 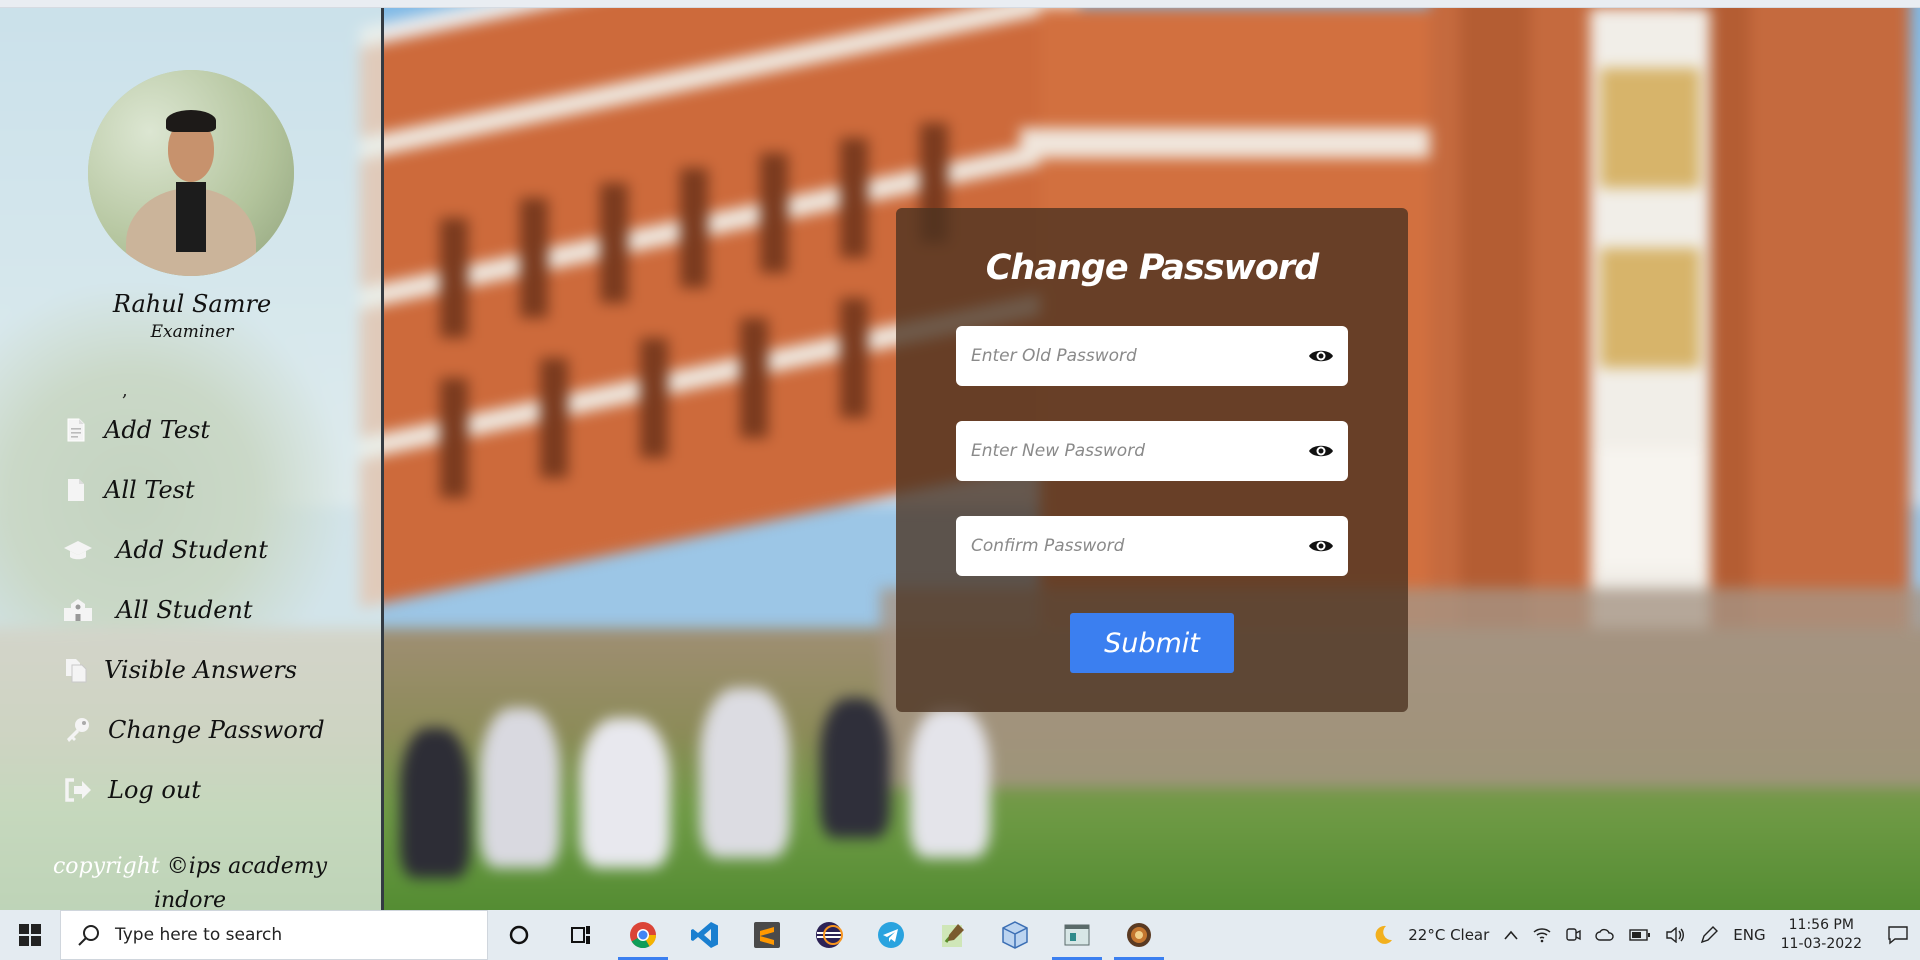 What do you see at coordinates (78, 550) in the screenshot?
I see `graduation-cap-icon` at bounding box center [78, 550].